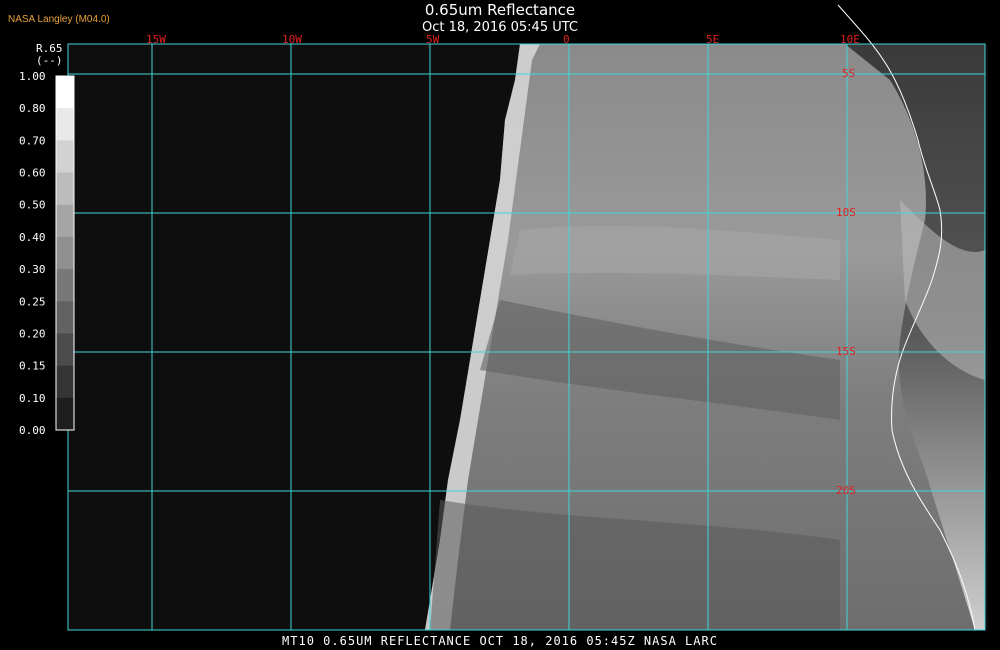 This screenshot has width=1000, height=650. What do you see at coordinates (433, 39) in the screenshot?
I see `lon-label-5w: 5W` at bounding box center [433, 39].